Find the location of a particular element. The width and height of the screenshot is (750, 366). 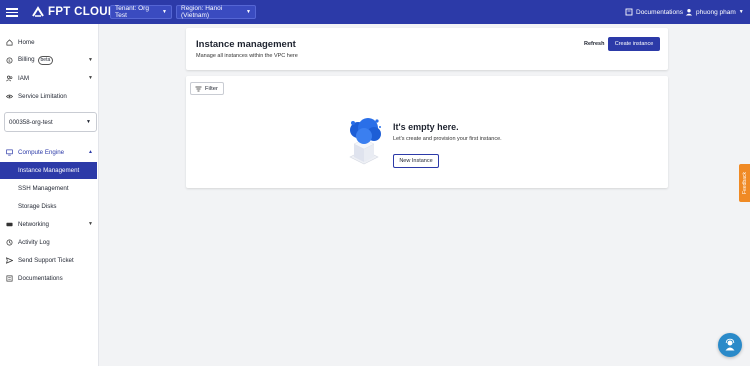

sidebar-item-label: SSH Management is located at coordinates (43, 188).